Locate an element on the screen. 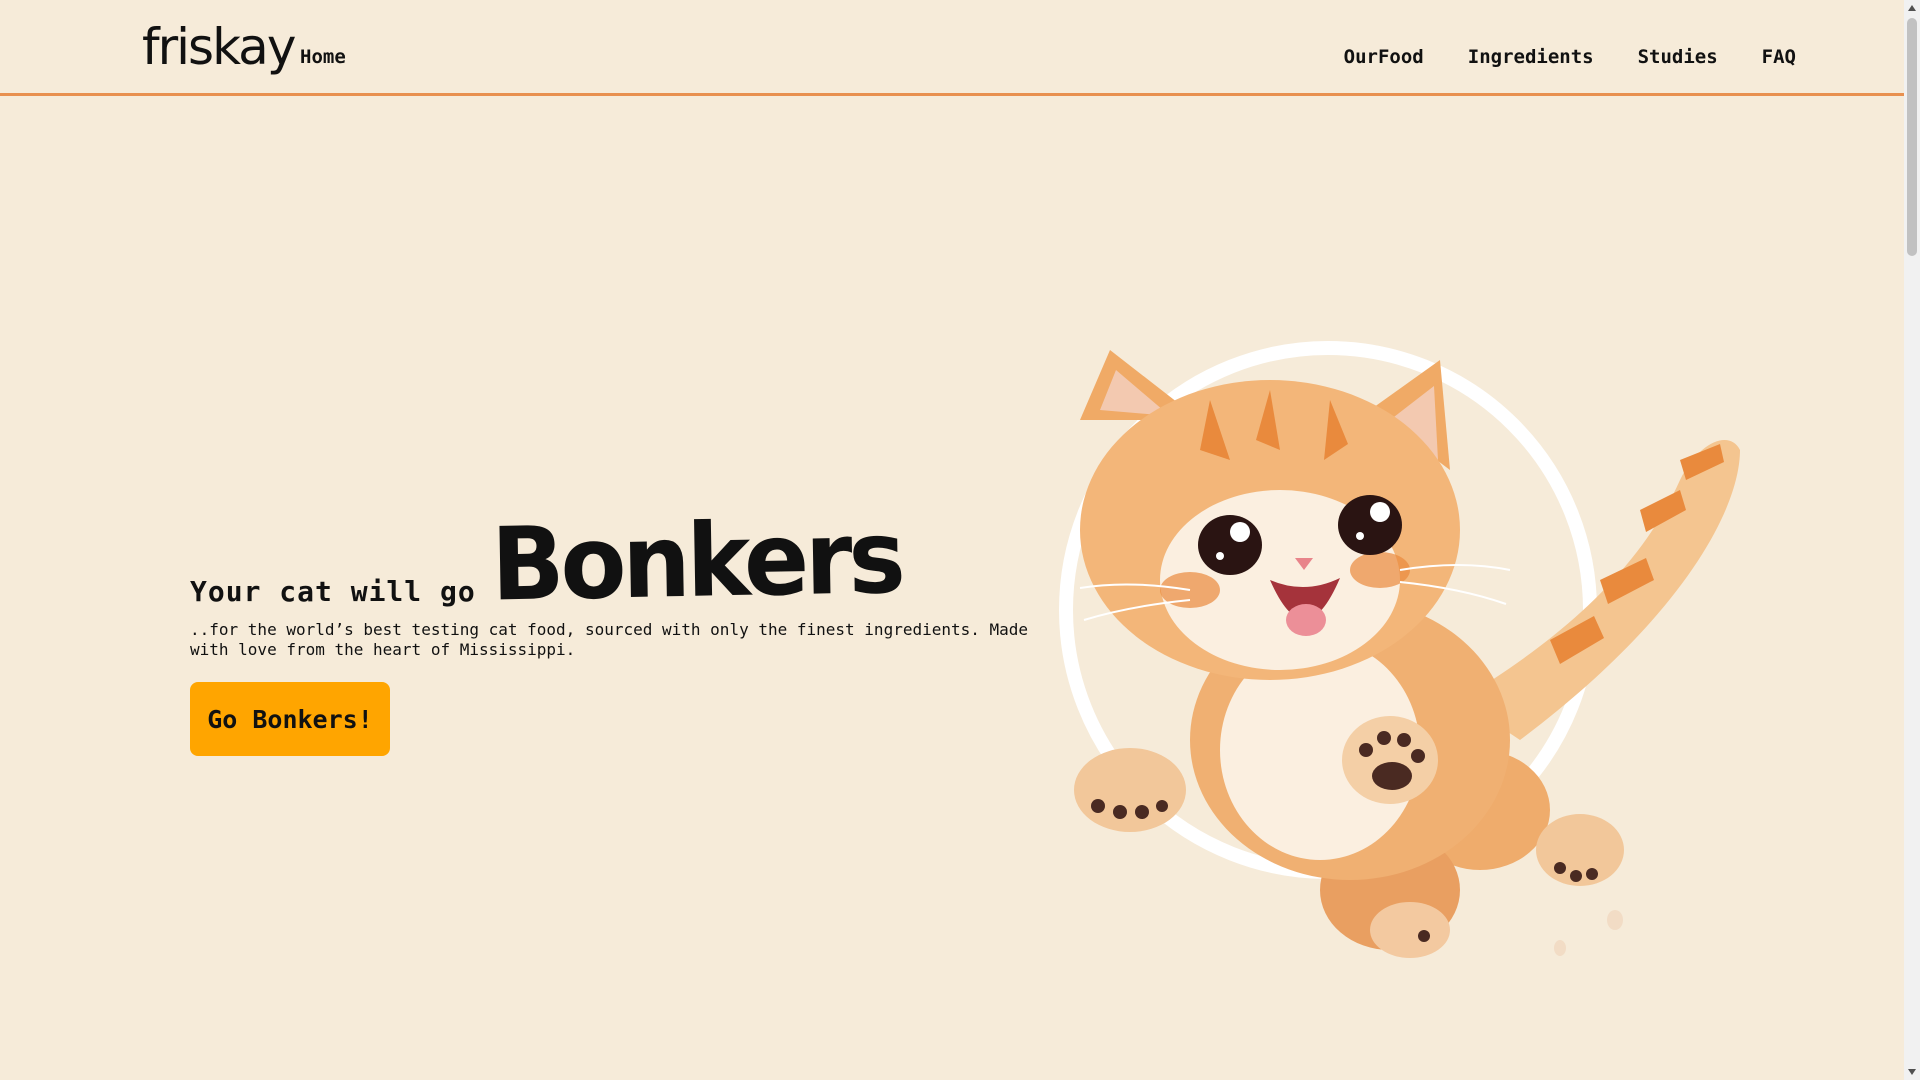  kitten-head is located at coordinates (1270, 515).